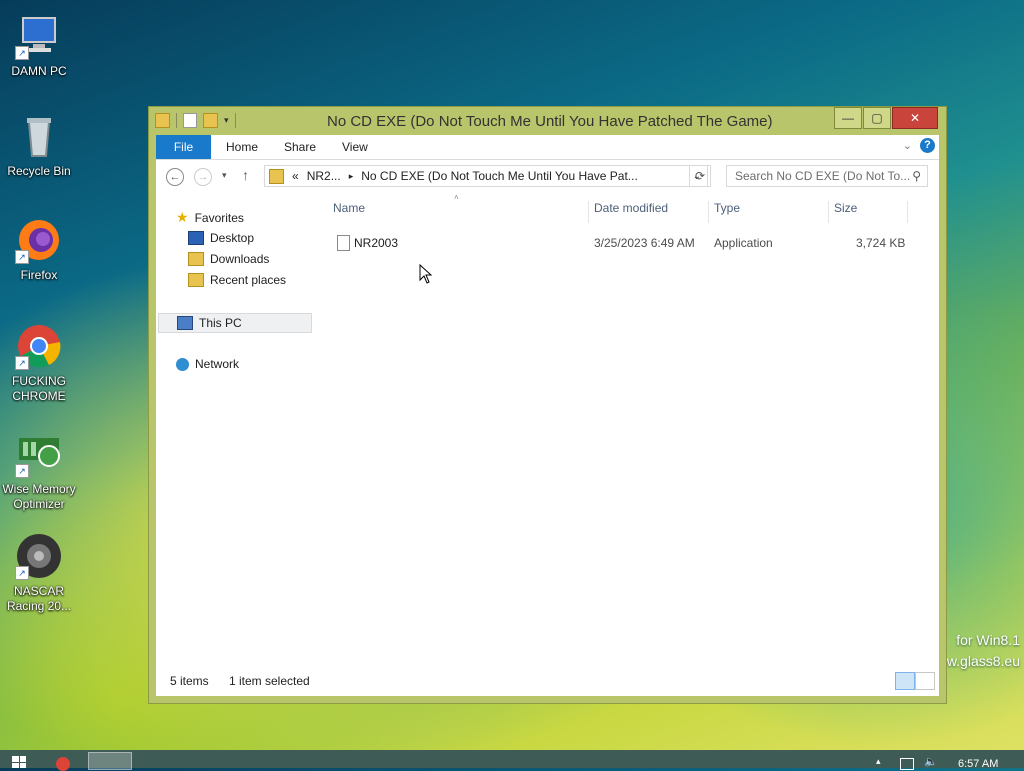 Image resolution: width=1024 pixels, height=771 pixels. What do you see at coordinates (727, 212) in the screenshot?
I see `column-header-type: Type` at bounding box center [727, 212].